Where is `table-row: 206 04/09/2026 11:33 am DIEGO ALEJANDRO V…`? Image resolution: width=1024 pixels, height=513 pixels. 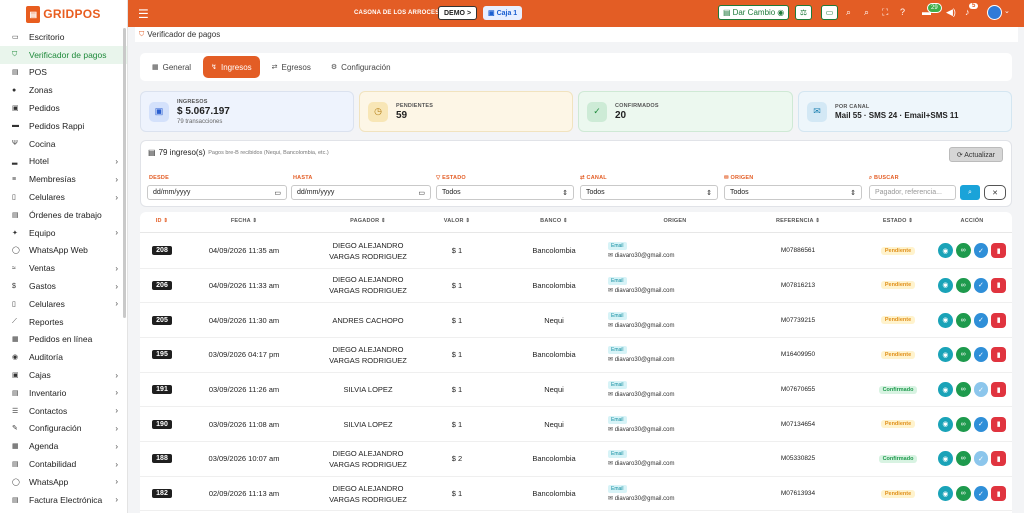 table-row: 206 04/09/2026 11:33 am DIEGO ALEJANDRO V… is located at coordinates (576, 286).